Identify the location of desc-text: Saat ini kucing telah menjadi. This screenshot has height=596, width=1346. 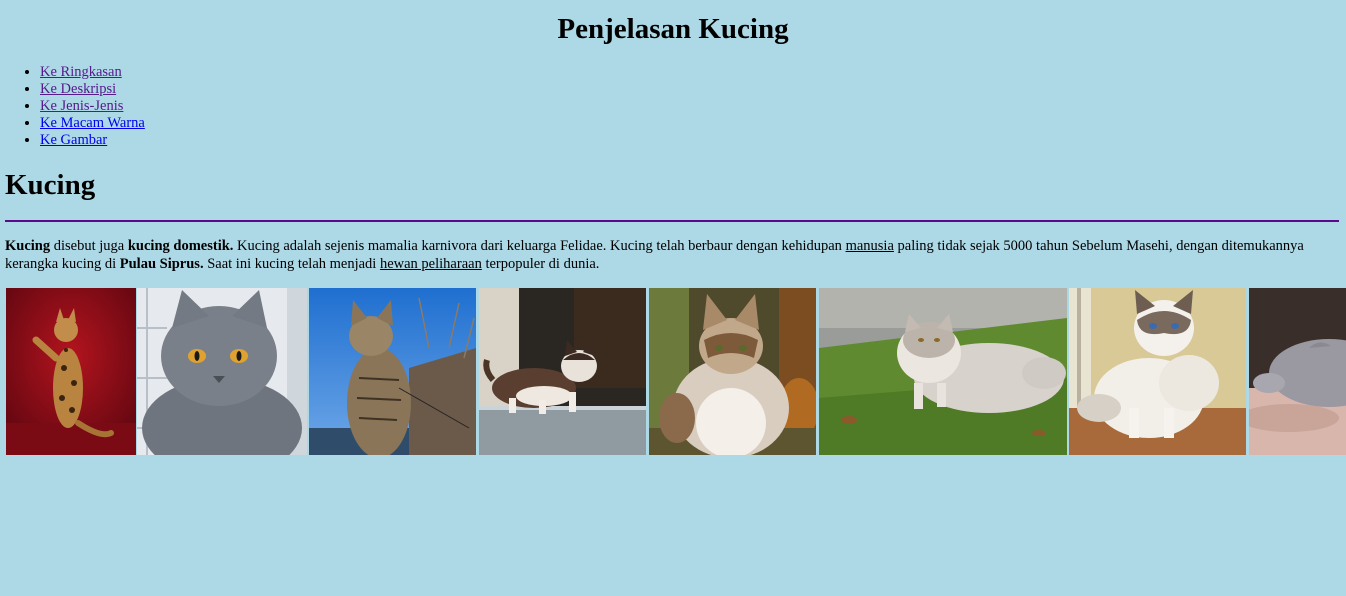
(291, 264).